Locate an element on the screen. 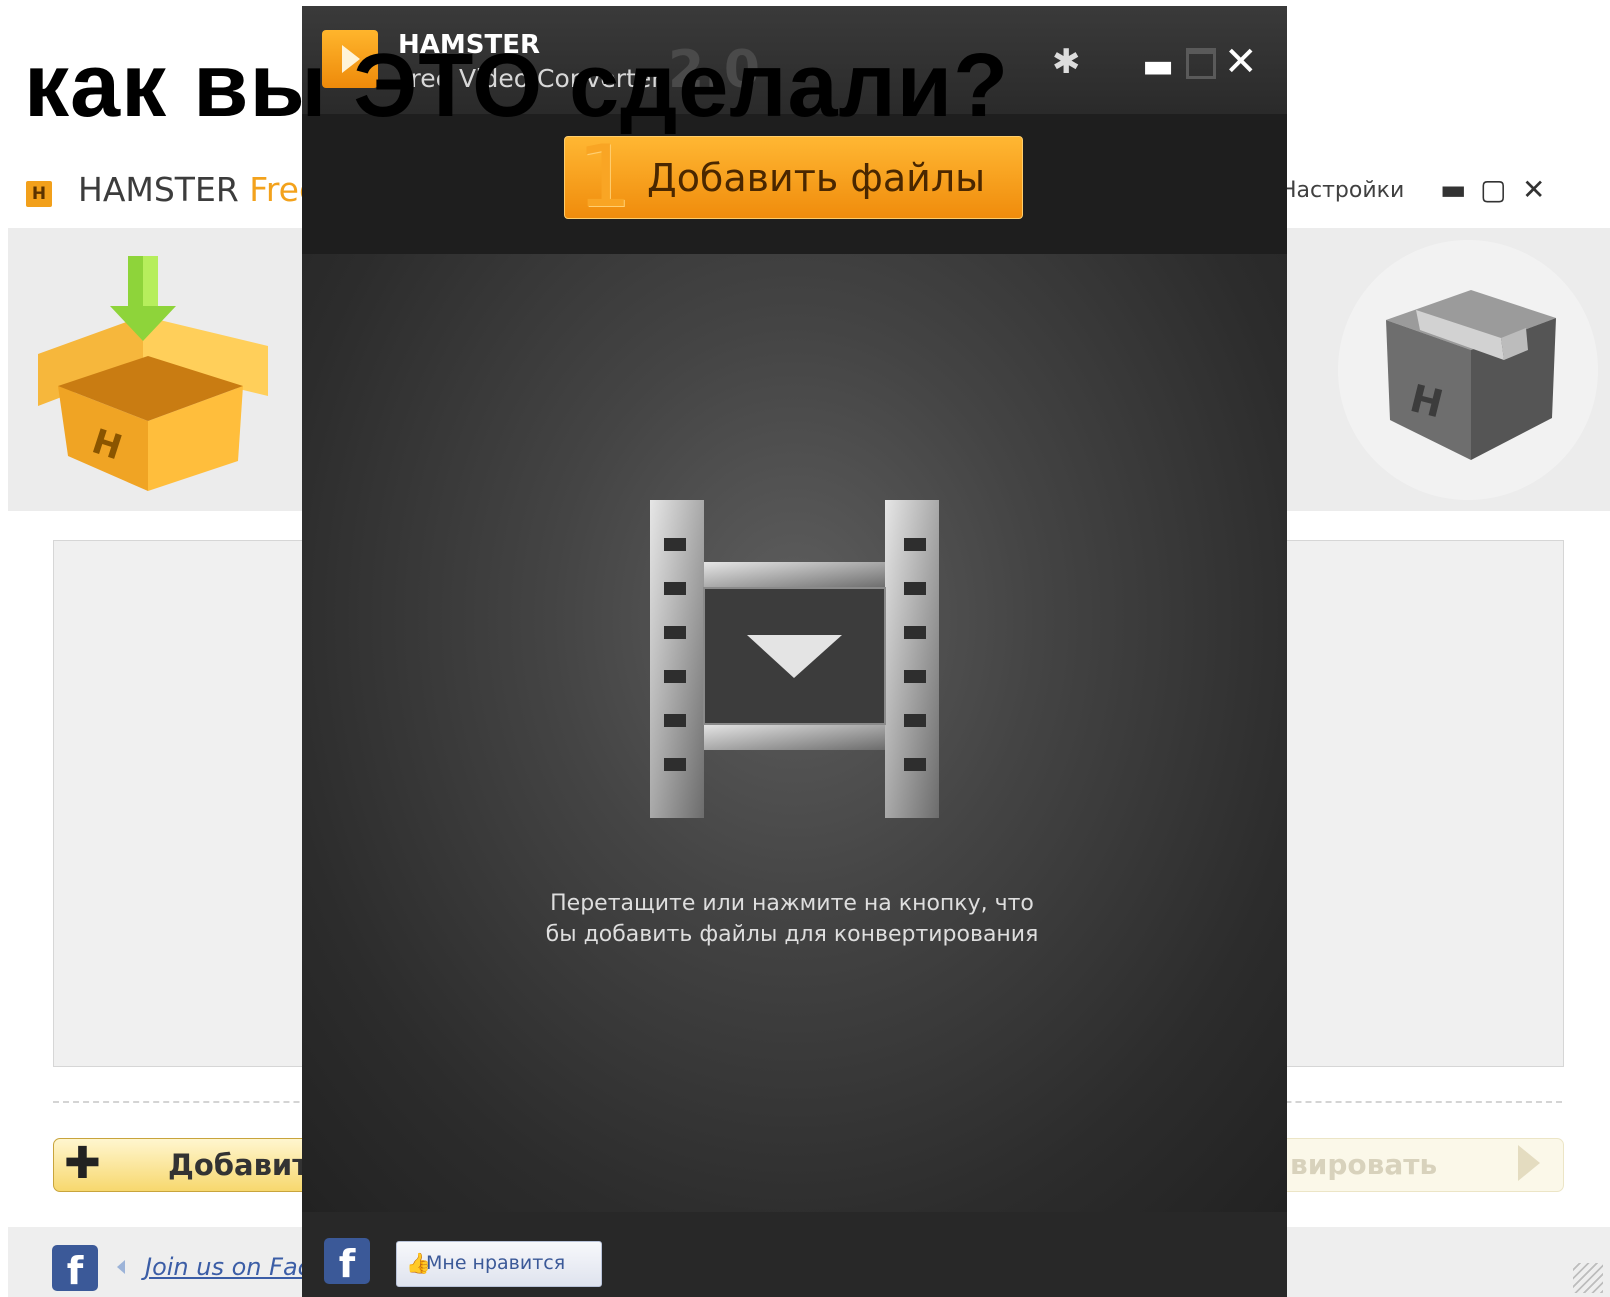 This screenshot has height=1297, width=1610. like-button-label: Мне нравится is located at coordinates (496, 1263).